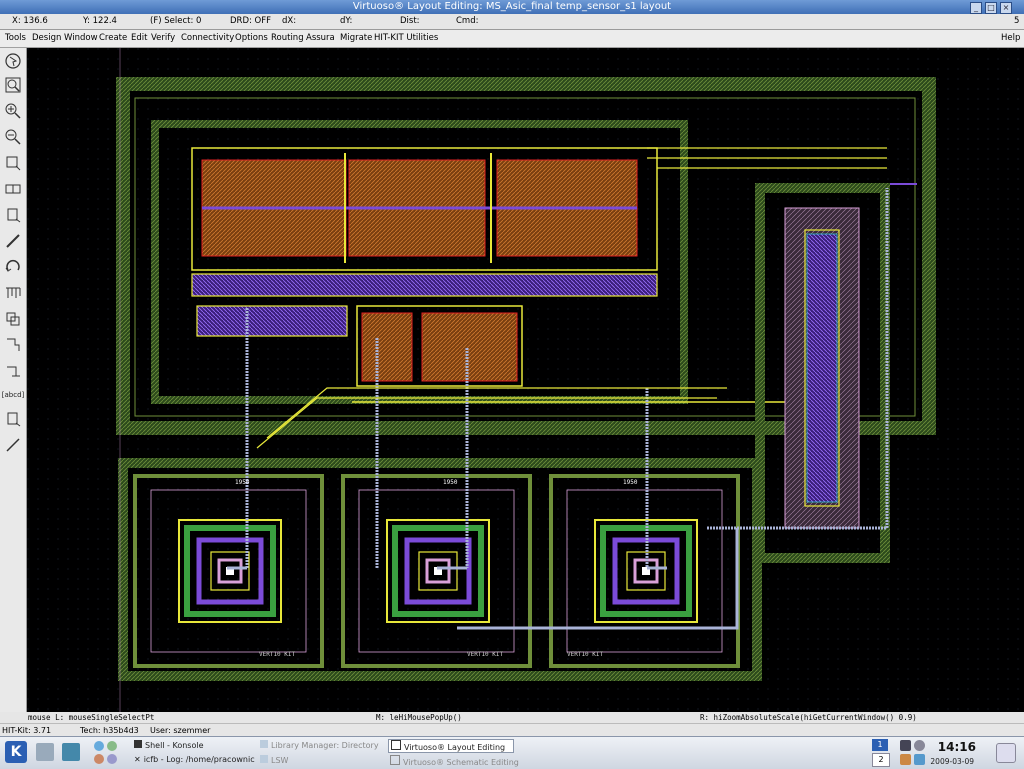  Describe the element at coordinates (13, 419) in the screenshot. I see `property-icon` at that location.